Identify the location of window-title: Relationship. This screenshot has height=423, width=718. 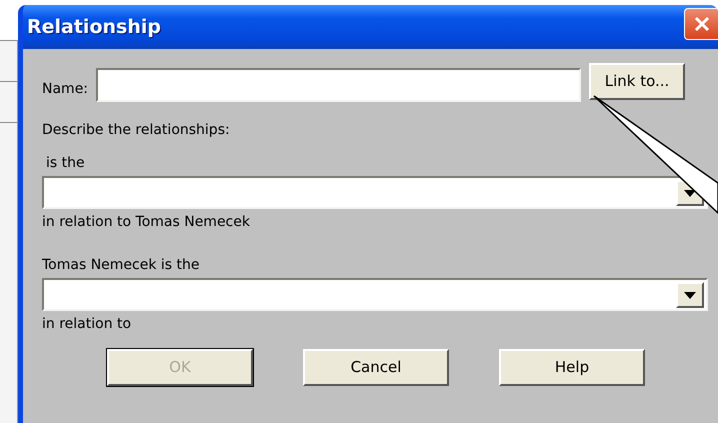
(94, 27).